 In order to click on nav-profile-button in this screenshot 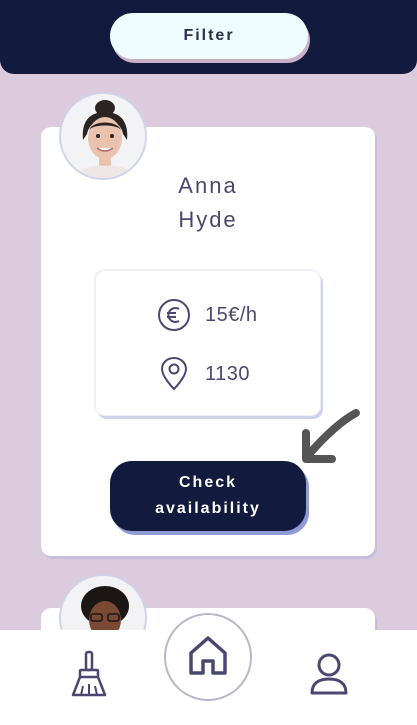, I will do `click(329, 676)`.